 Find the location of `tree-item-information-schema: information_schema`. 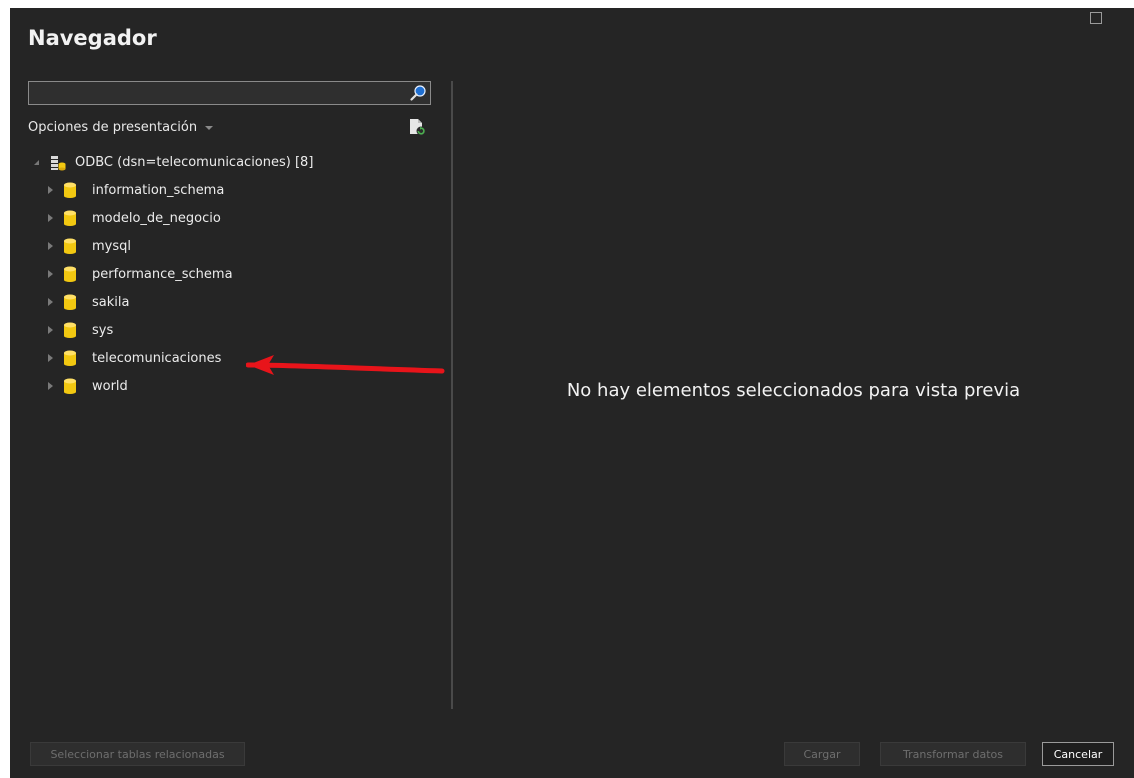

tree-item-information-schema: information_schema is located at coordinates (238, 190).